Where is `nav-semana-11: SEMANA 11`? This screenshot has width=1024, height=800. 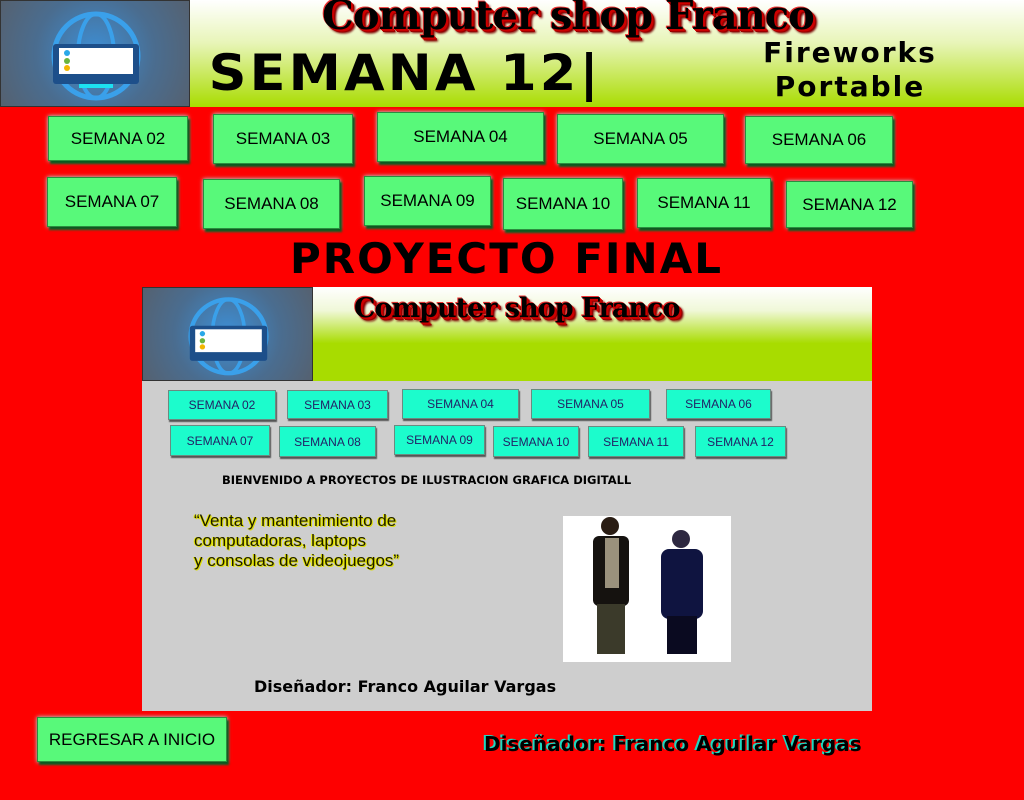 nav-semana-11: SEMANA 11 is located at coordinates (704, 203).